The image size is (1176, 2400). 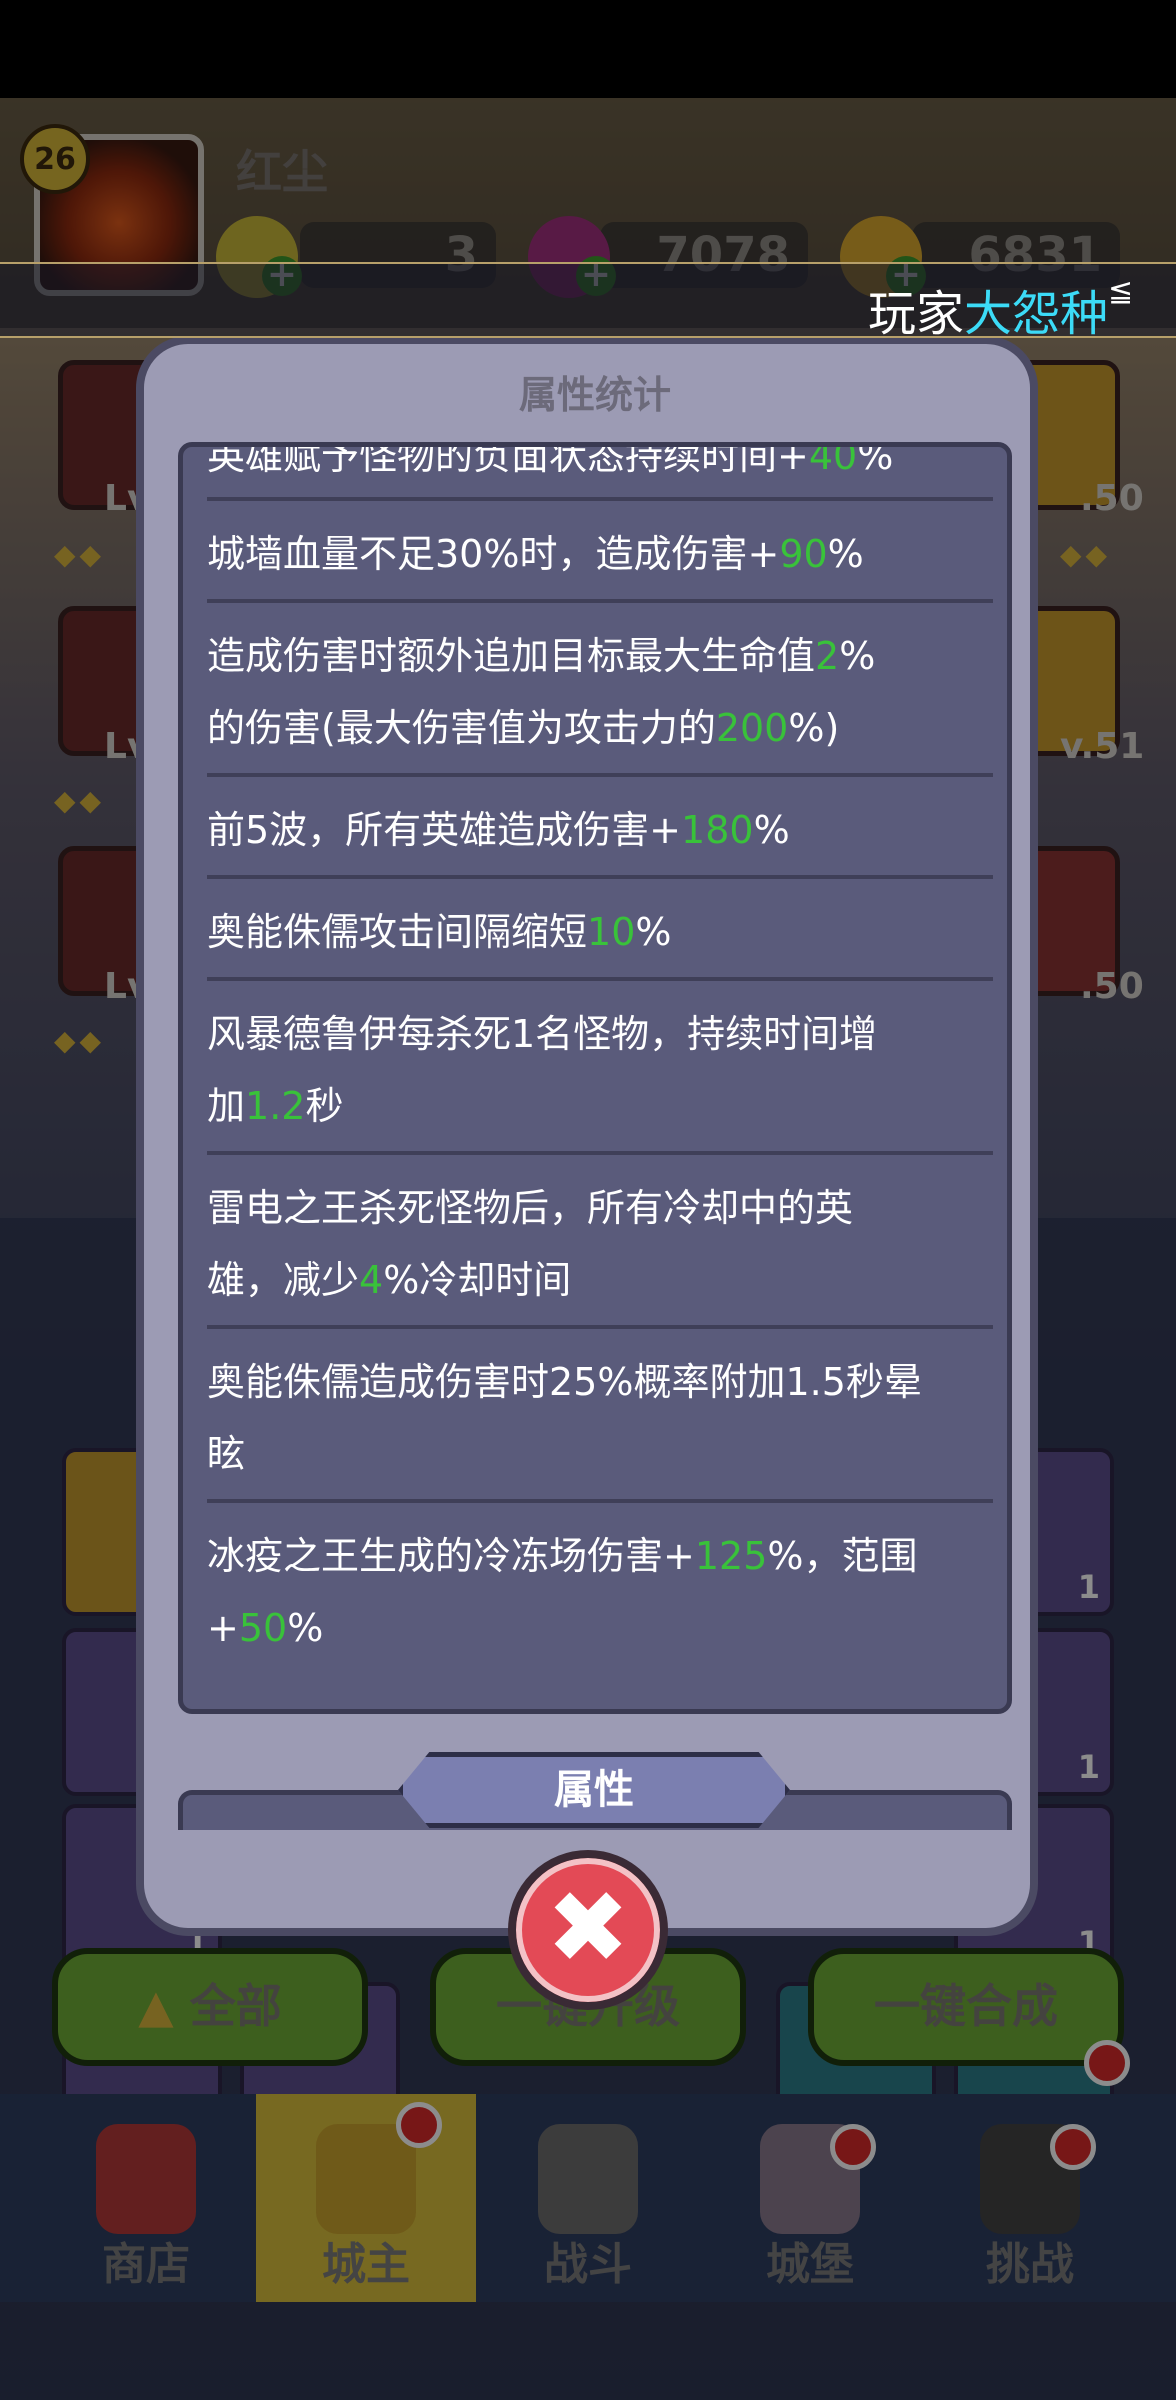 What do you see at coordinates (226, 1454) in the screenshot?
I see `attr-text: 眩` at bounding box center [226, 1454].